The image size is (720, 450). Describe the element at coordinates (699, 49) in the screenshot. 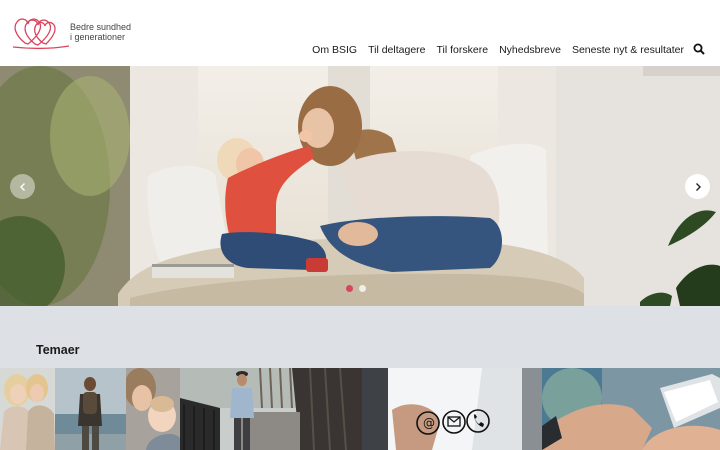

I see `search-icon` at that location.